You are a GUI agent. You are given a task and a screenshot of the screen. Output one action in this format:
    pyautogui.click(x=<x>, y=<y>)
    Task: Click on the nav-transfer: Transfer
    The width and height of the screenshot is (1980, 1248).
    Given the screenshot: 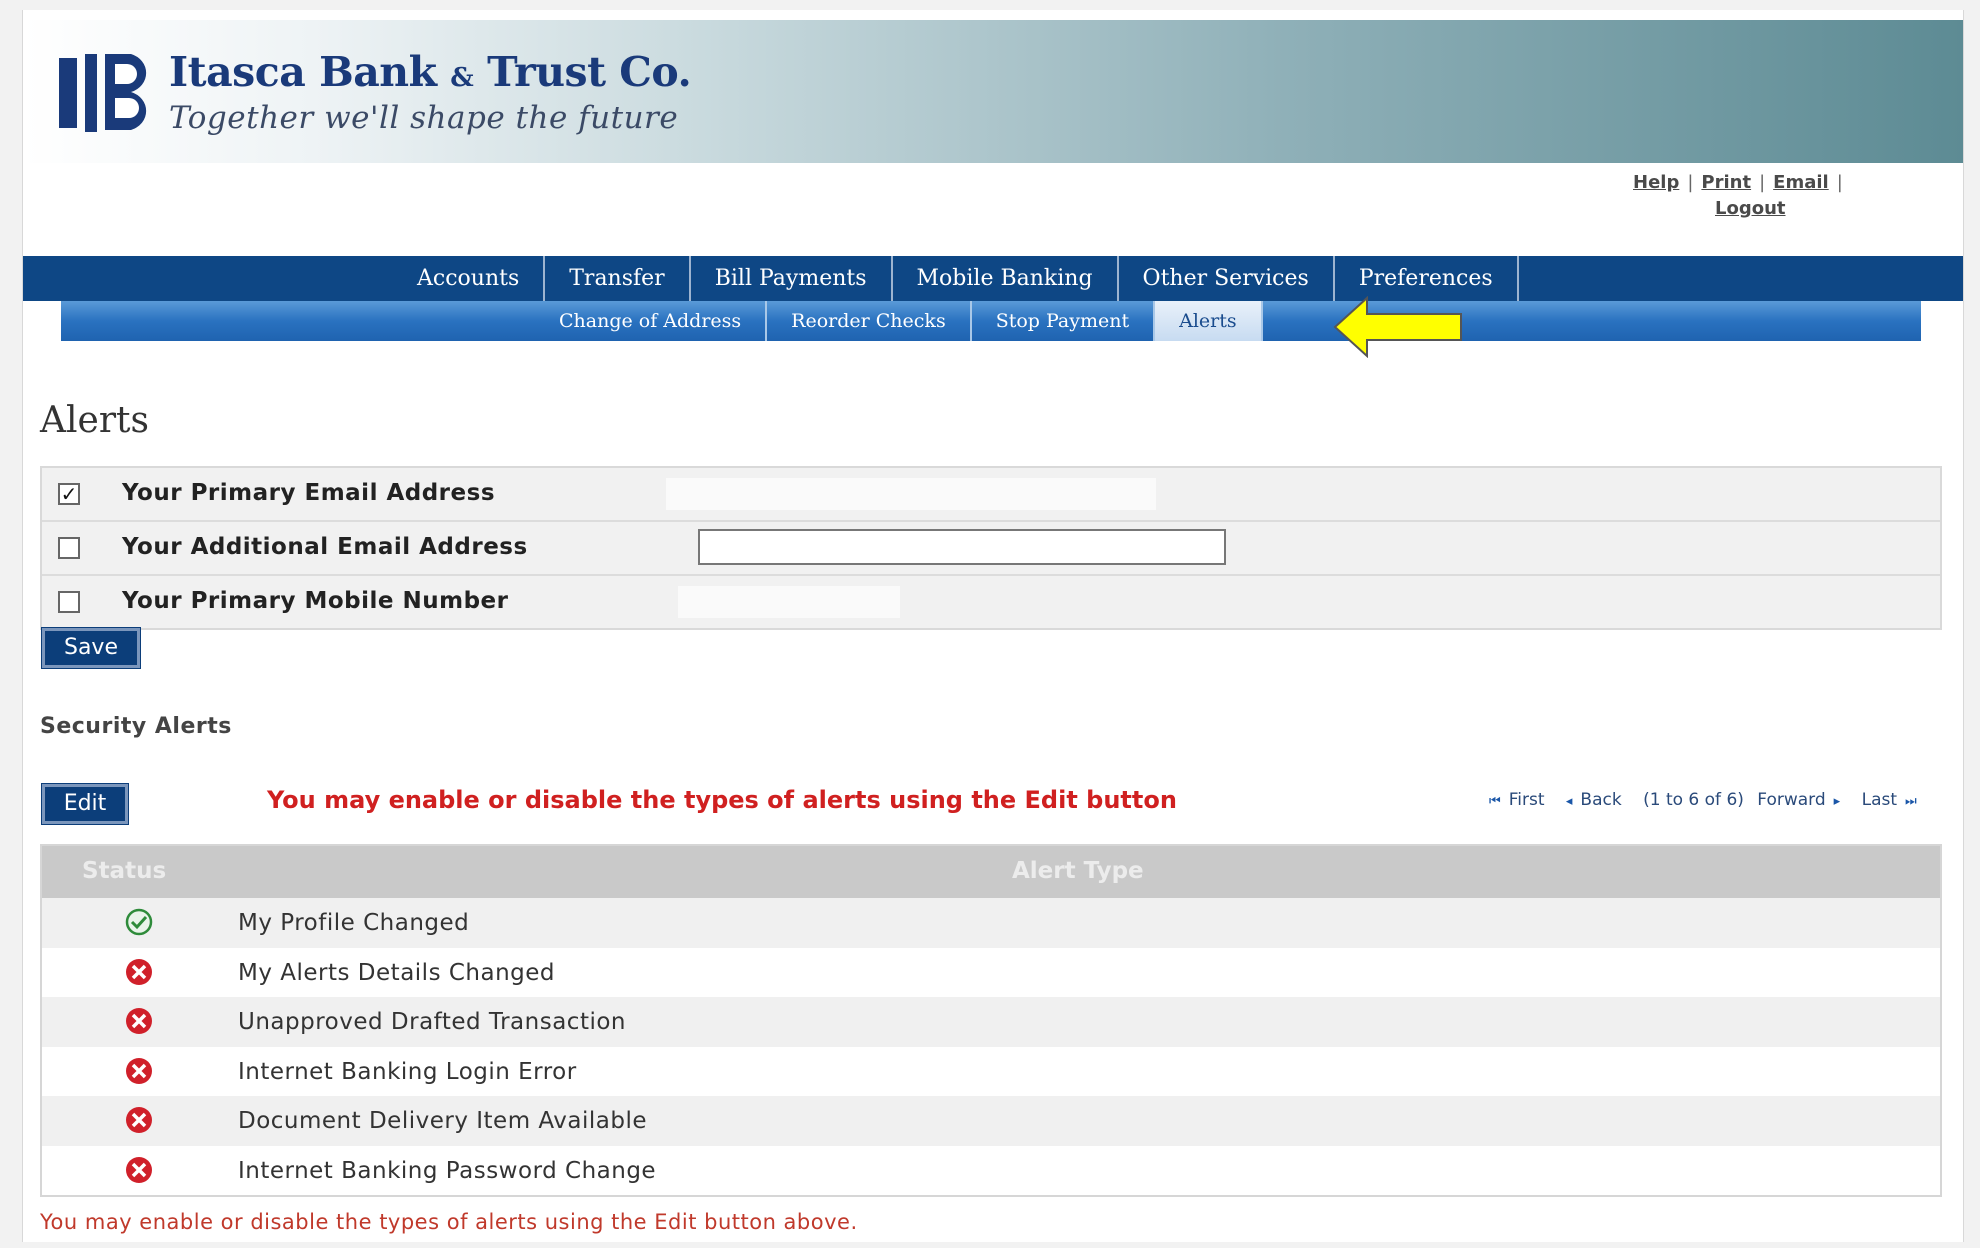 What is the action you would take?
    pyautogui.click(x=618, y=278)
    